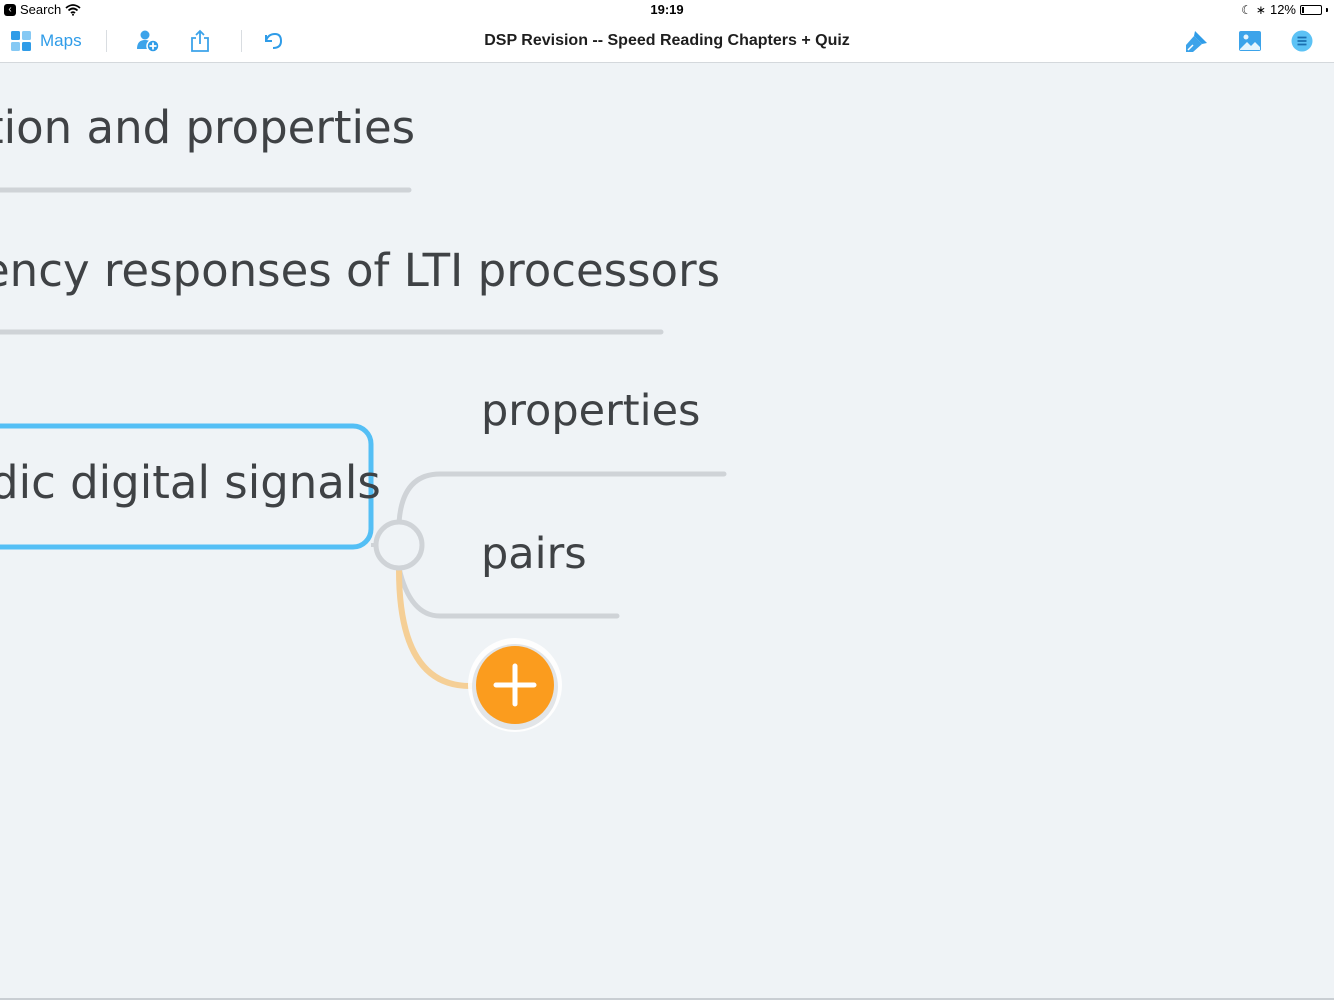  Describe the element at coordinates (438, 628) in the screenshot. I see `add-connector` at that location.